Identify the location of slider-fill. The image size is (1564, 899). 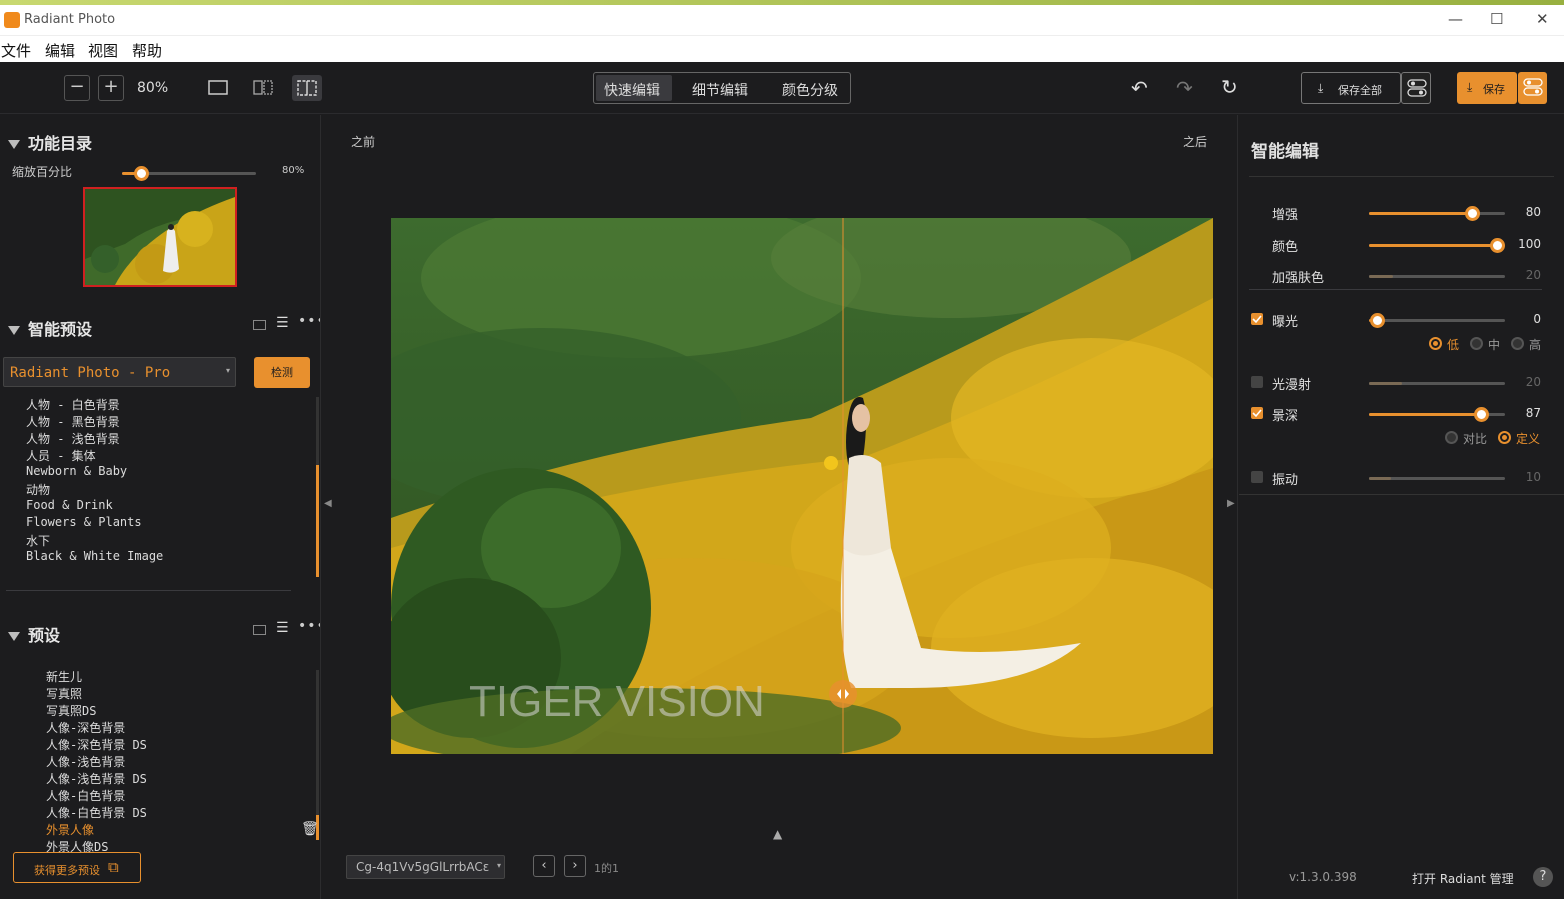
(1381, 276).